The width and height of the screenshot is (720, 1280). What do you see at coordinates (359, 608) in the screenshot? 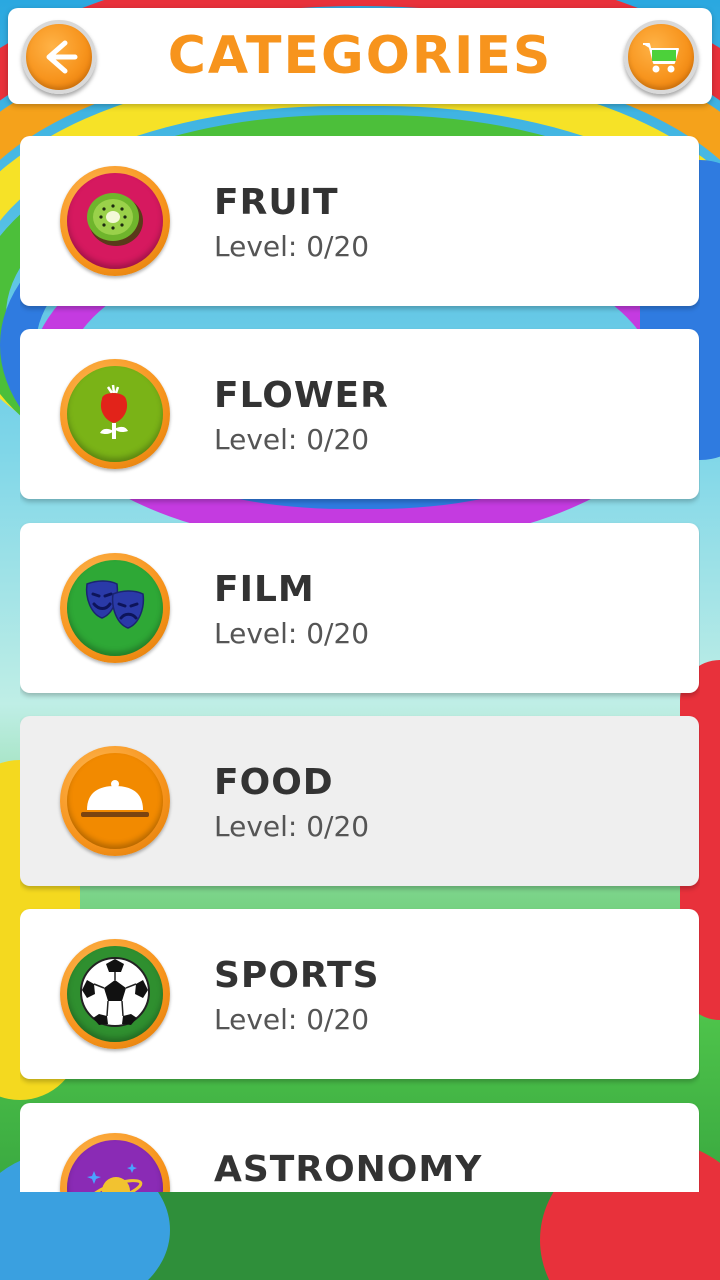
I see `category-card-film: FILM Level: 0/20` at bounding box center [359, 608].